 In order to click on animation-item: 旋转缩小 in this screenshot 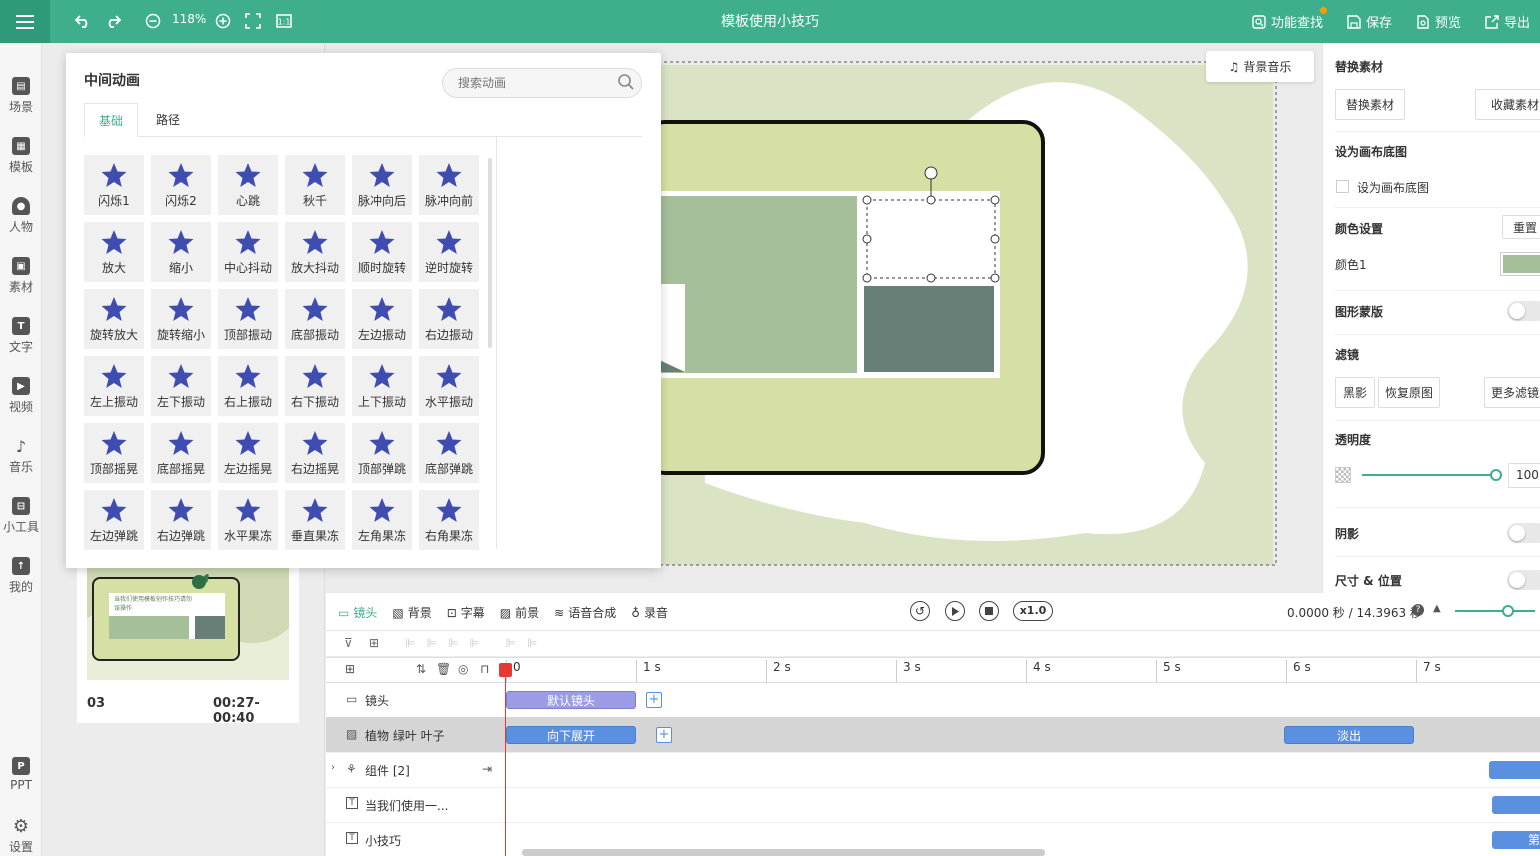, I will do `click(181, 319)`.